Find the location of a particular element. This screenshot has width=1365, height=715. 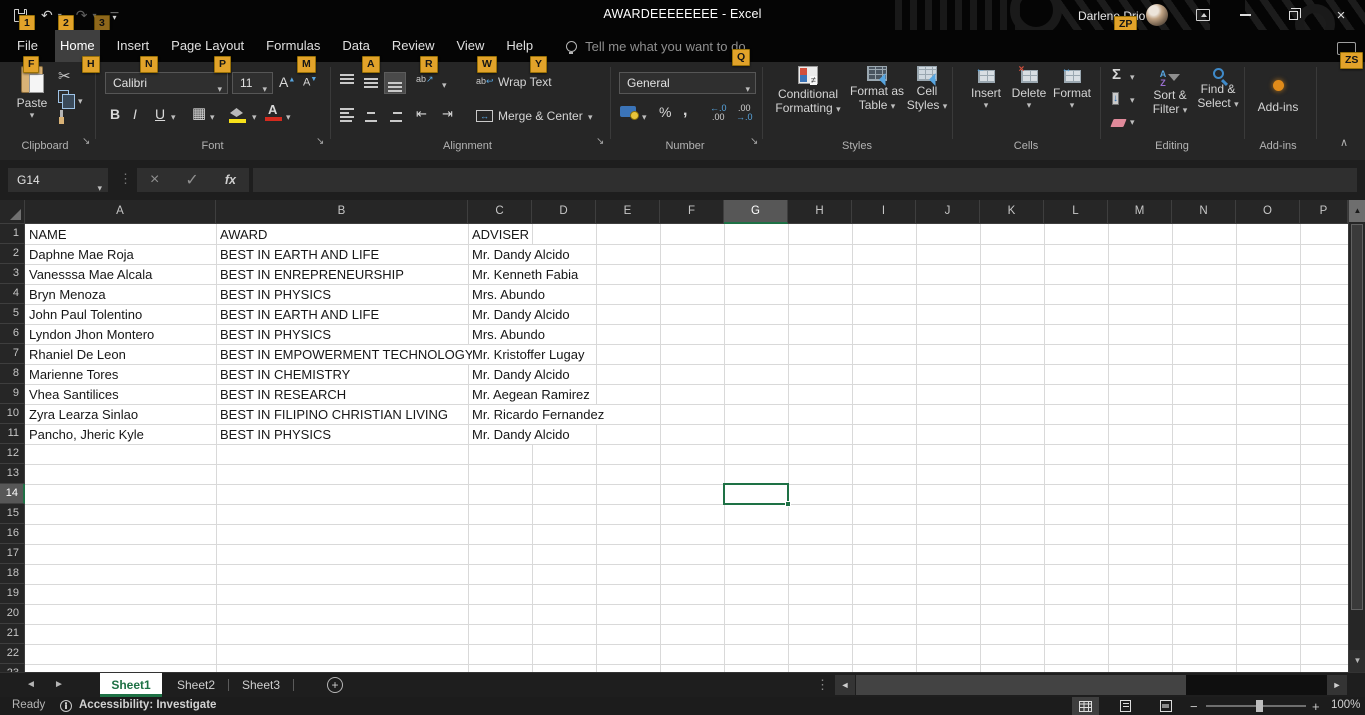

cell-A1: NAME is located at coordinates (49, 234).